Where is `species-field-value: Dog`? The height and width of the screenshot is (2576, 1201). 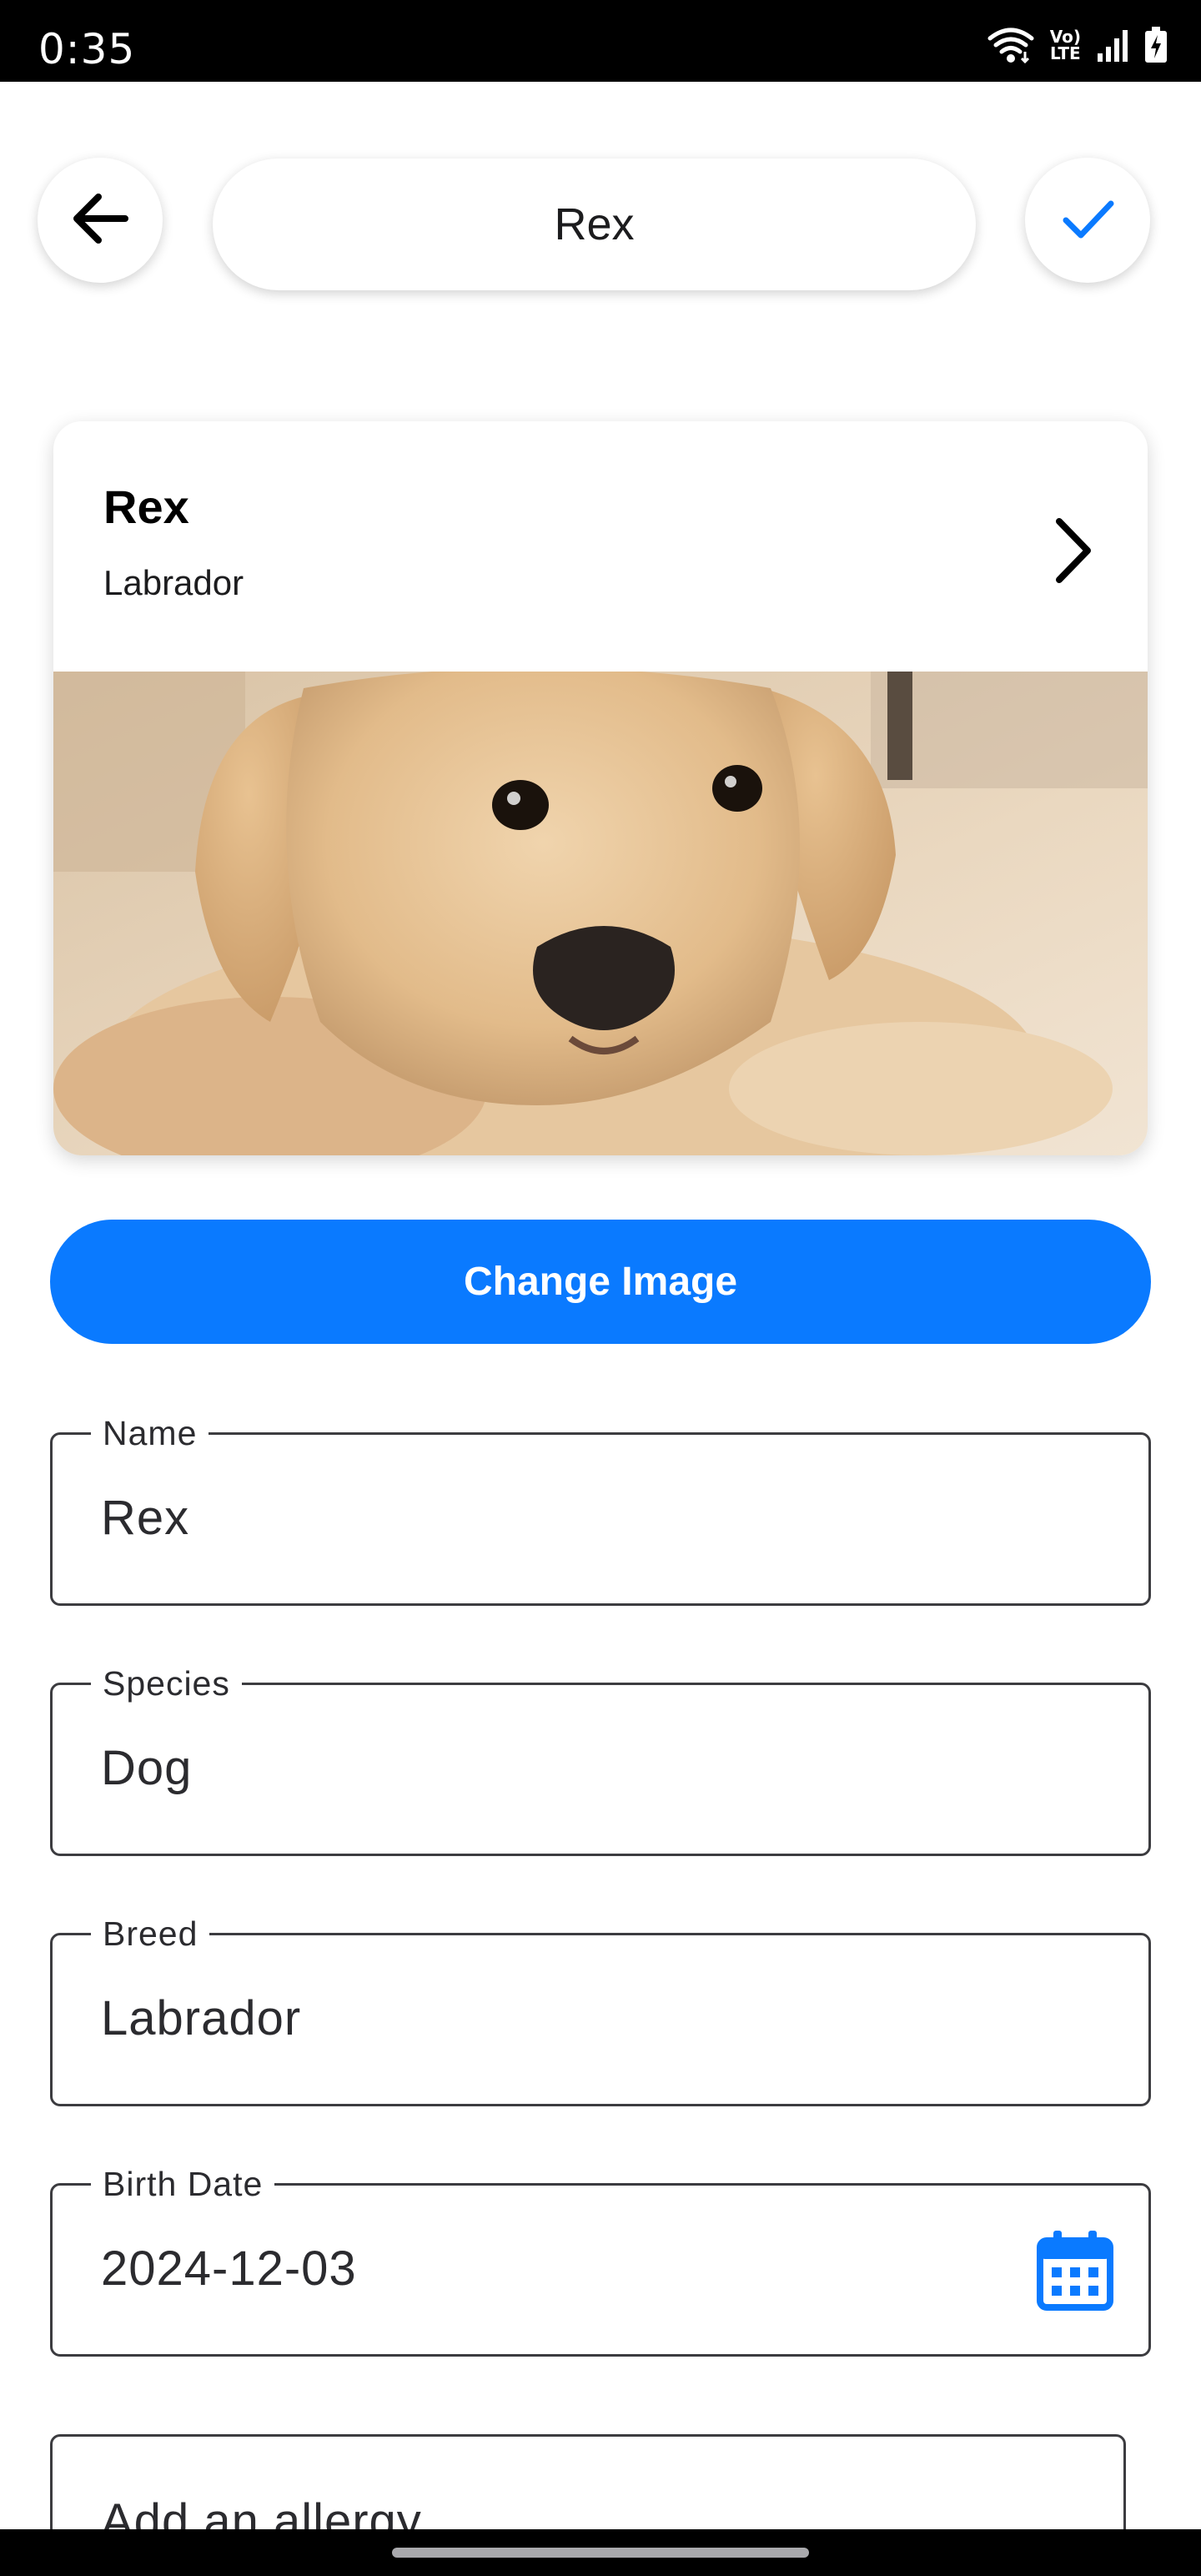
species-field-value: Dog is located at coordinates (147, 1768).